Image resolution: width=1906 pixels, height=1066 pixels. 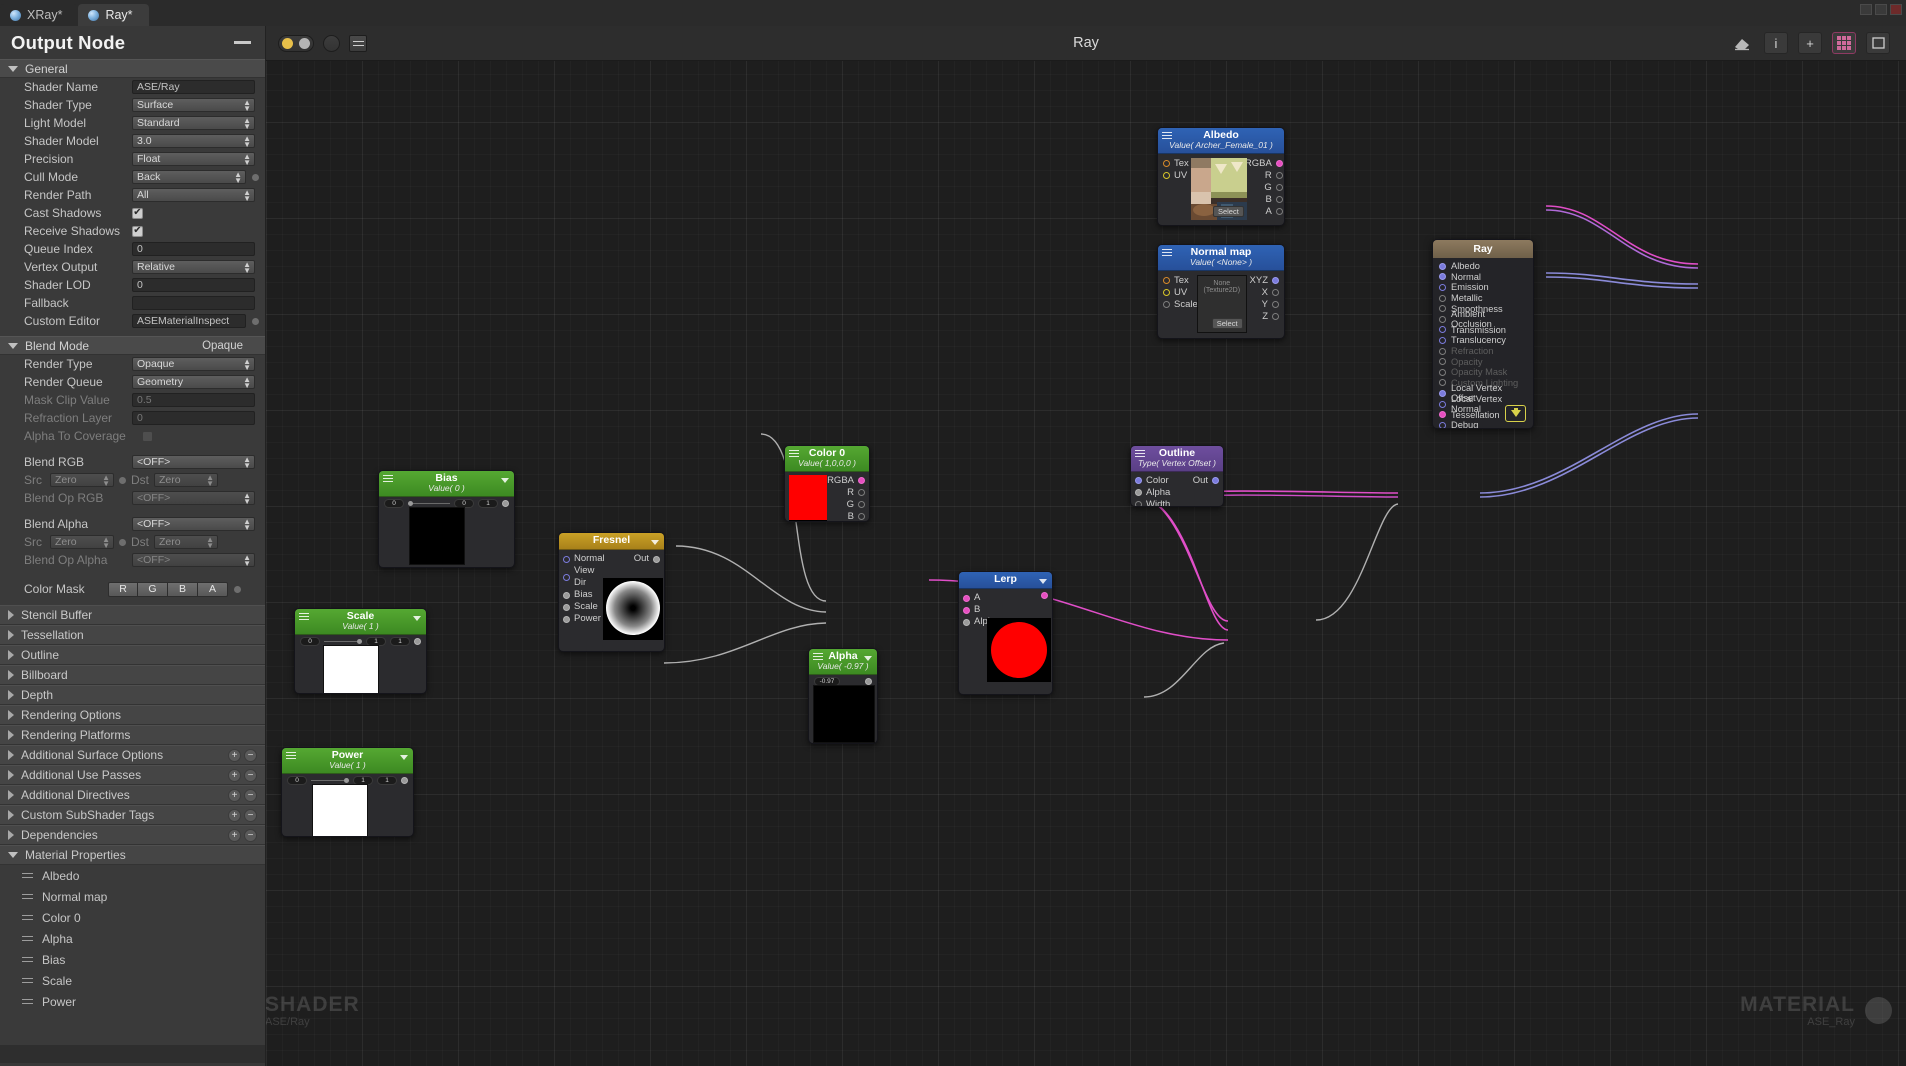 What do you see at coordinates (429, 503) in the screenshot?
I see `slider-track` at bounding box center [429, 503].